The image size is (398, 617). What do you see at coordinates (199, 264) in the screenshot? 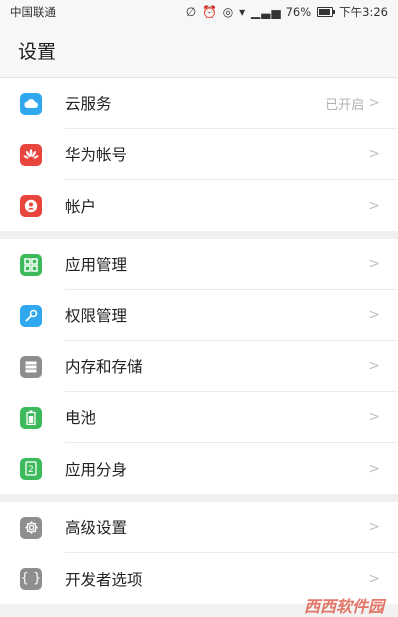
I see `settings-item-app-management: 应用管理 >` at bounding box center [199, 264].